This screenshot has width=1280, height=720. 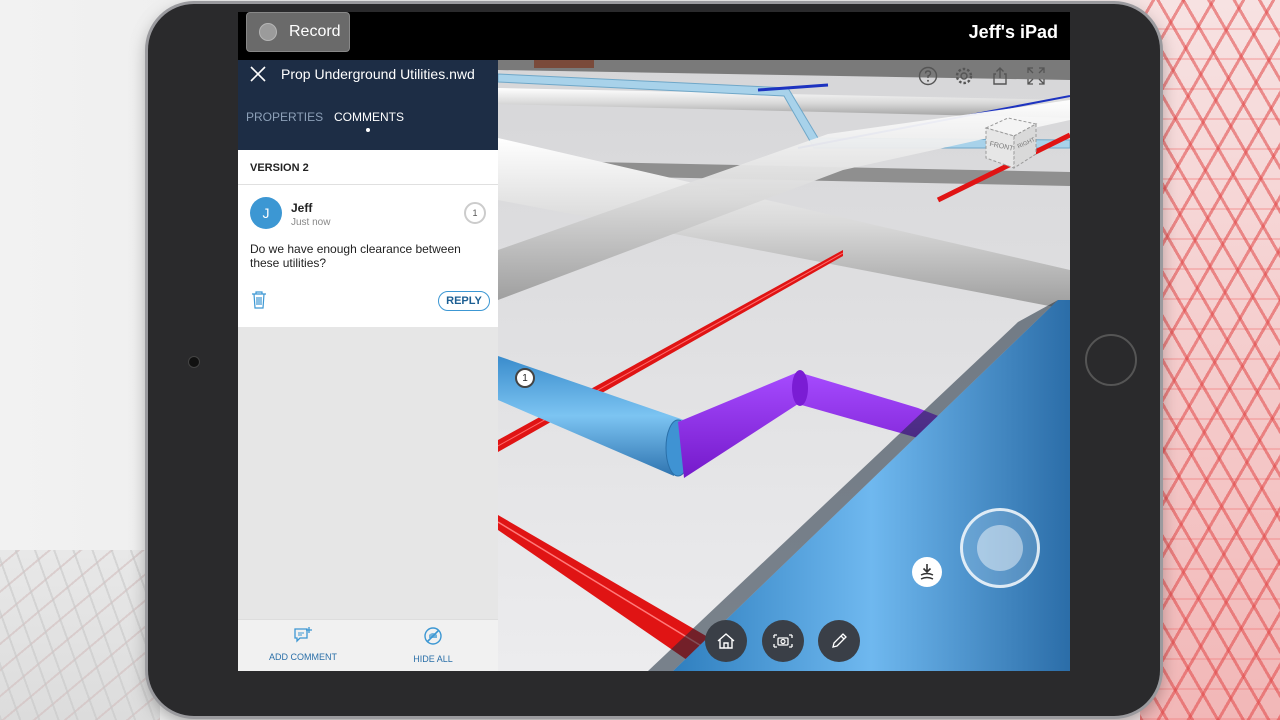 I want to click on home-view-button, so click(x=726, y=641).